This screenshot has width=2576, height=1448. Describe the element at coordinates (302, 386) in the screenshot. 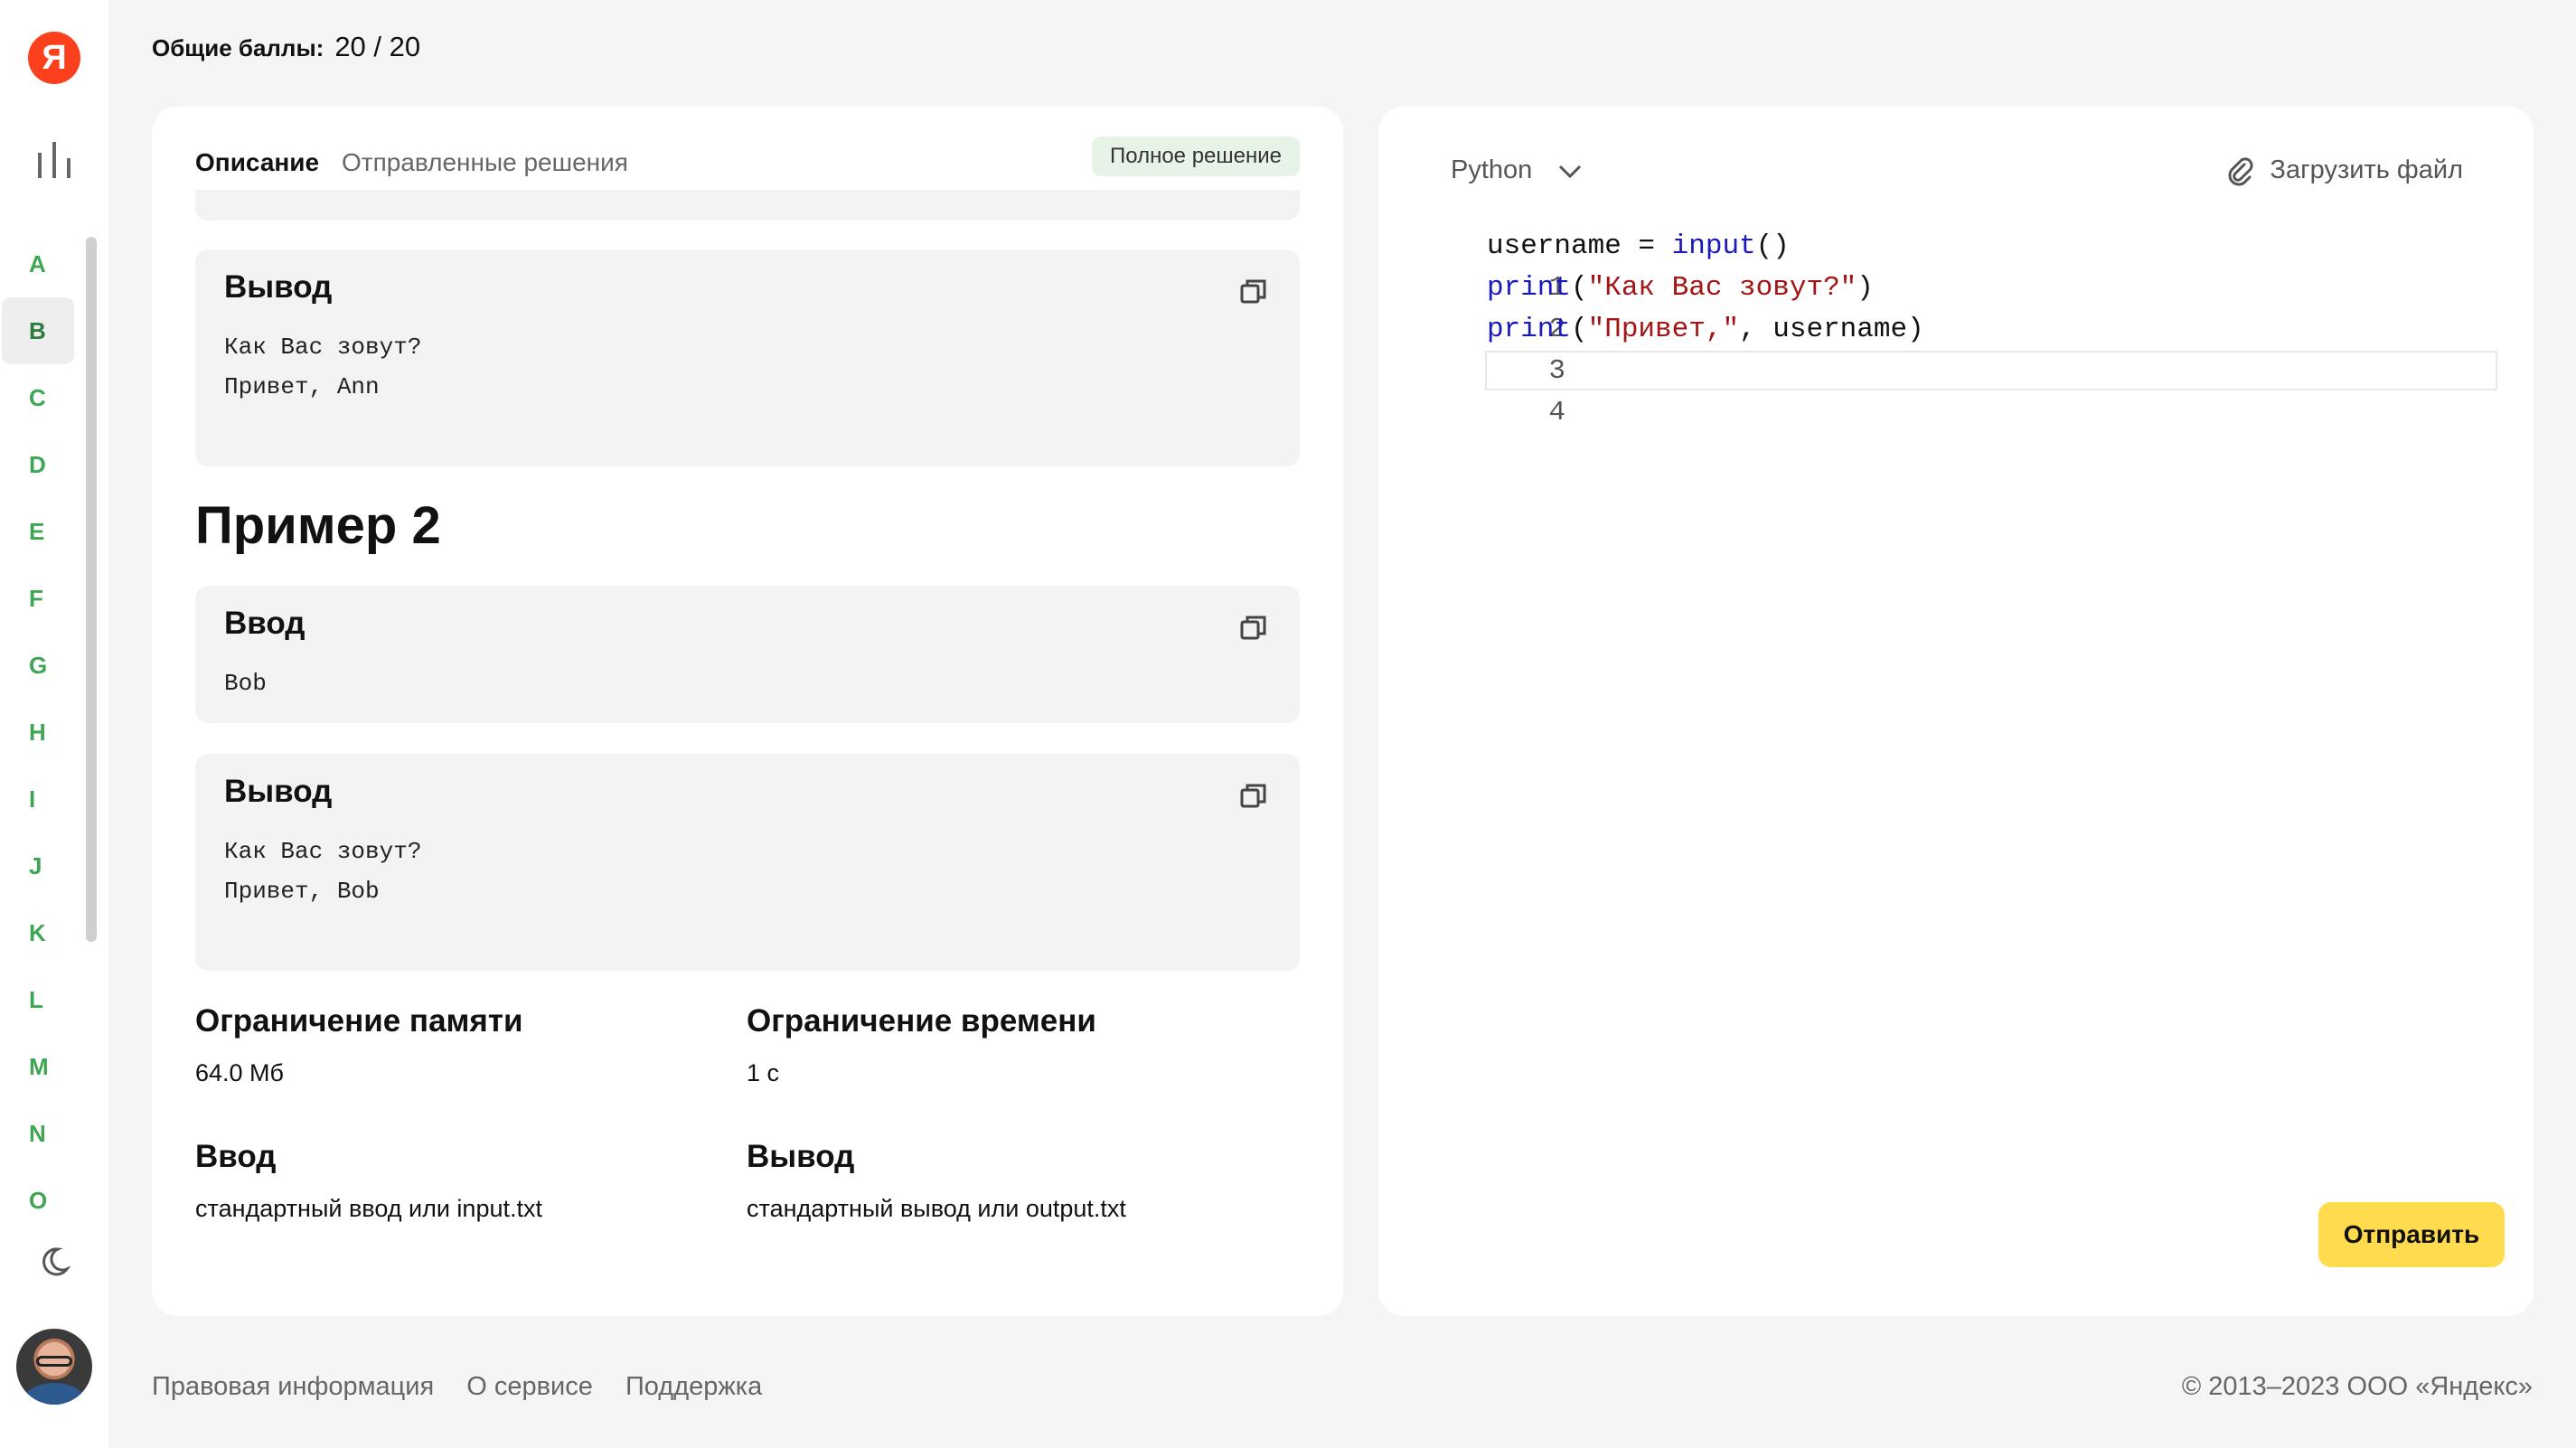

I see `sample-line: Привет, Ann` at that location.